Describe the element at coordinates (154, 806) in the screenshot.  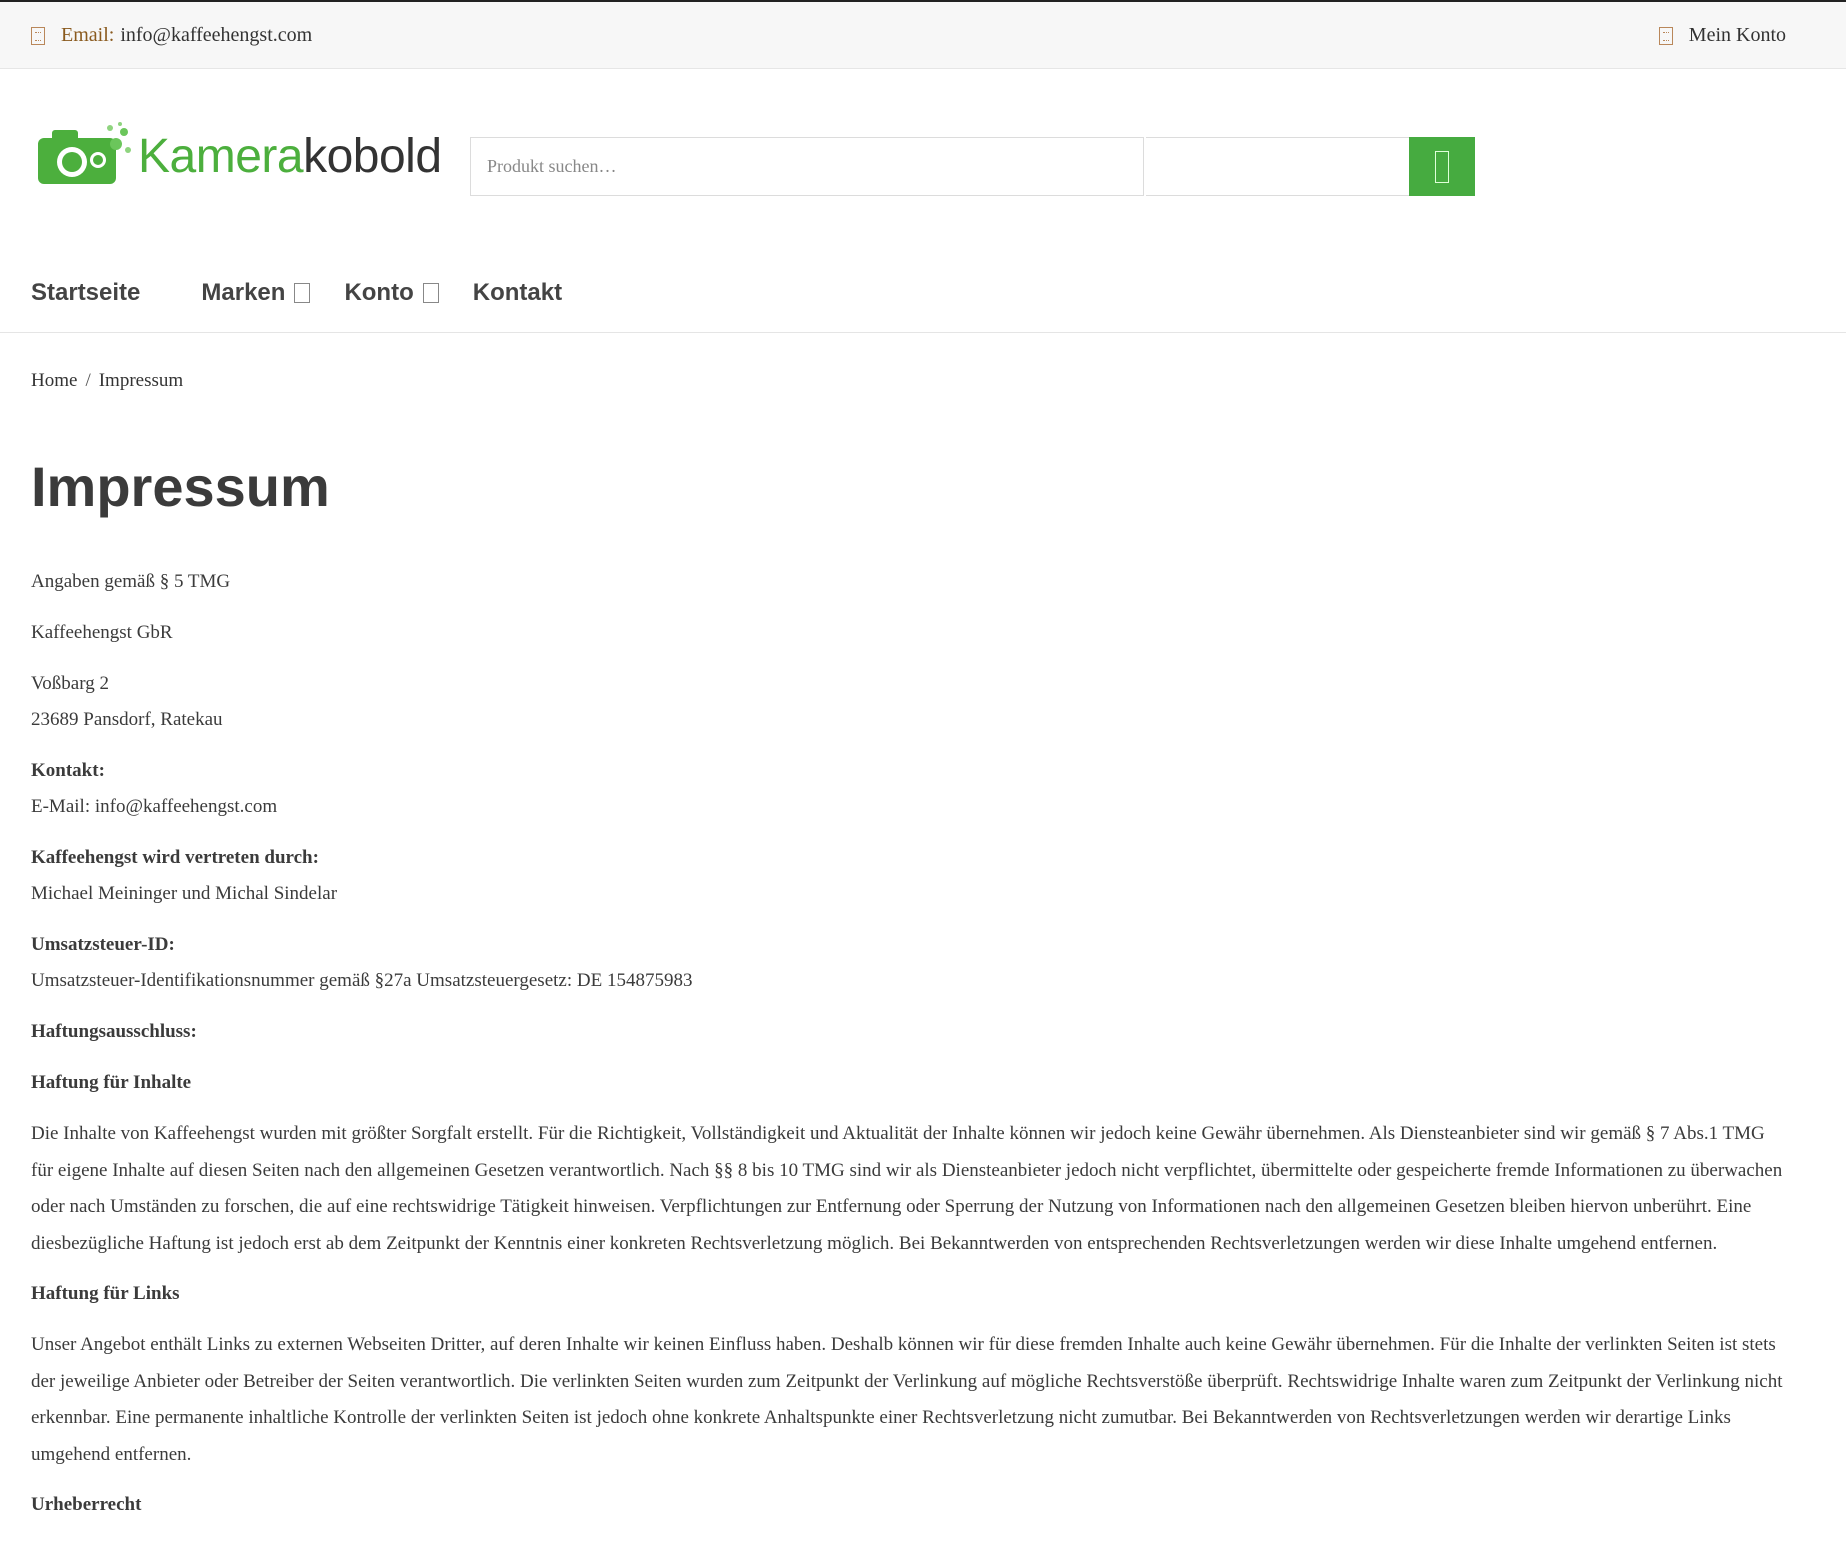
I see `contact-email: E-Mail: info@kaffeehengst.com` at that location.